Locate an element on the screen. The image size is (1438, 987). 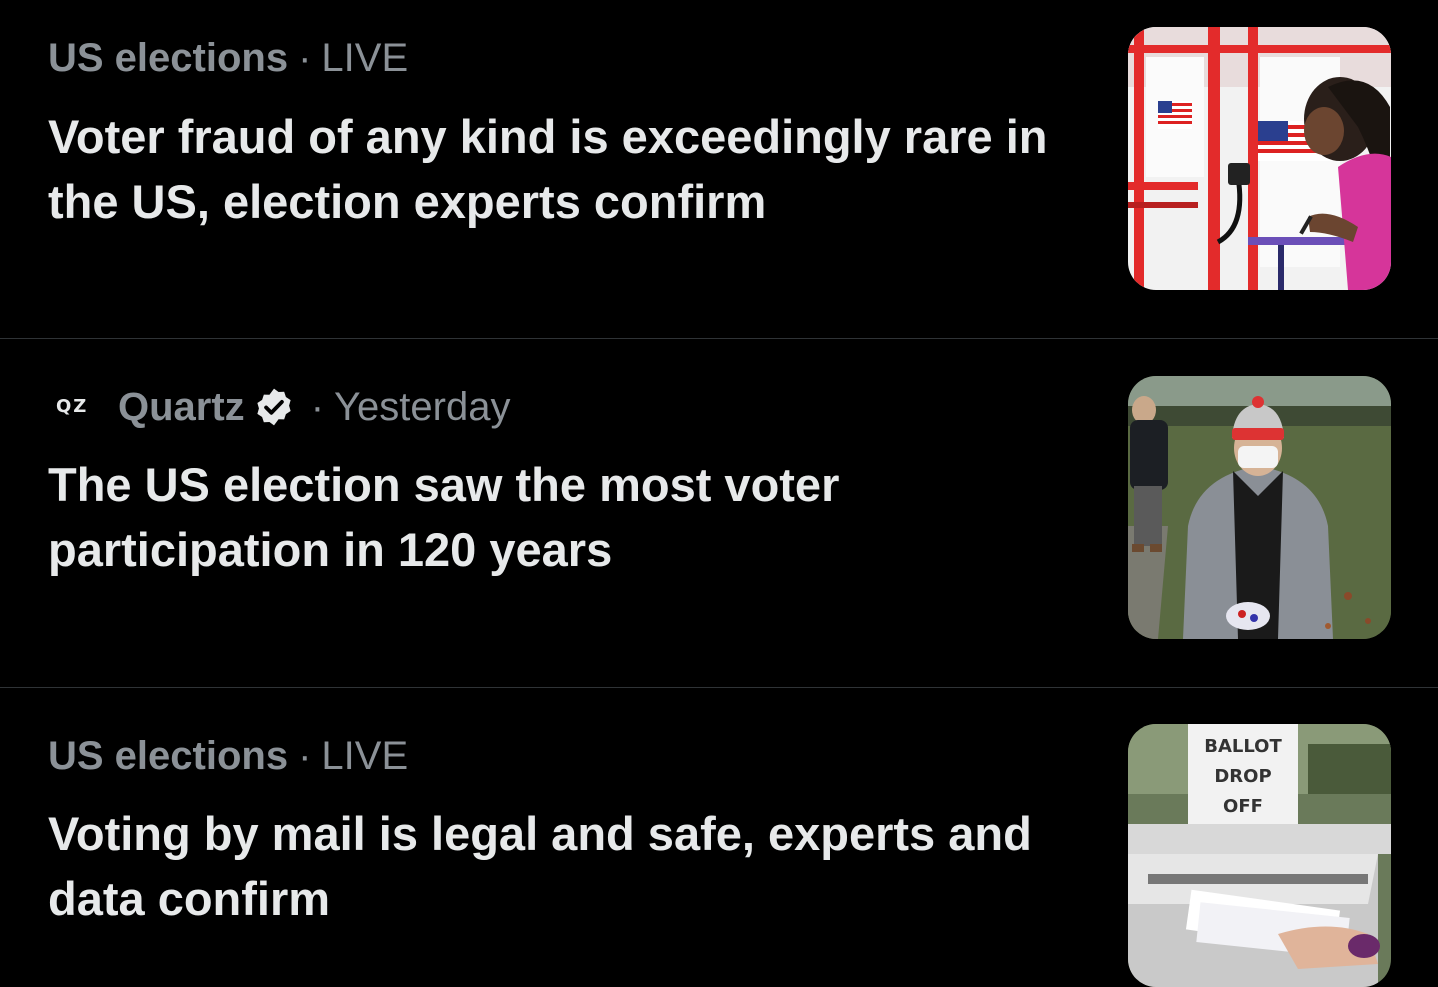
ballot-sign-line: BALLOT is located at coordinates (1243, 746).